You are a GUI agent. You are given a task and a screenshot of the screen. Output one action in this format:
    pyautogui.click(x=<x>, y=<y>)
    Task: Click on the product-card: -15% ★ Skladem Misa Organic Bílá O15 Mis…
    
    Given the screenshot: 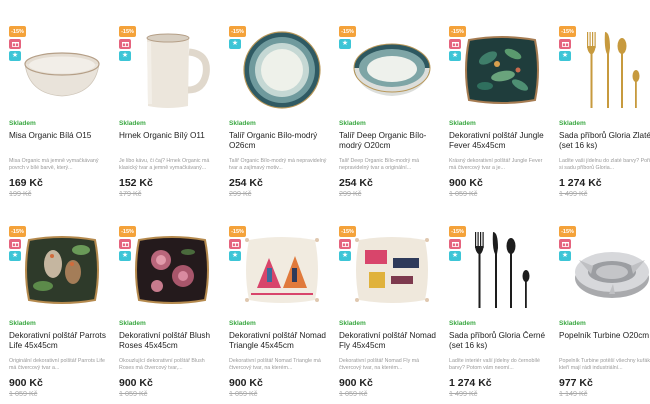 What is the action you would take?
    pyautogui.click(x=60, y=110)
    